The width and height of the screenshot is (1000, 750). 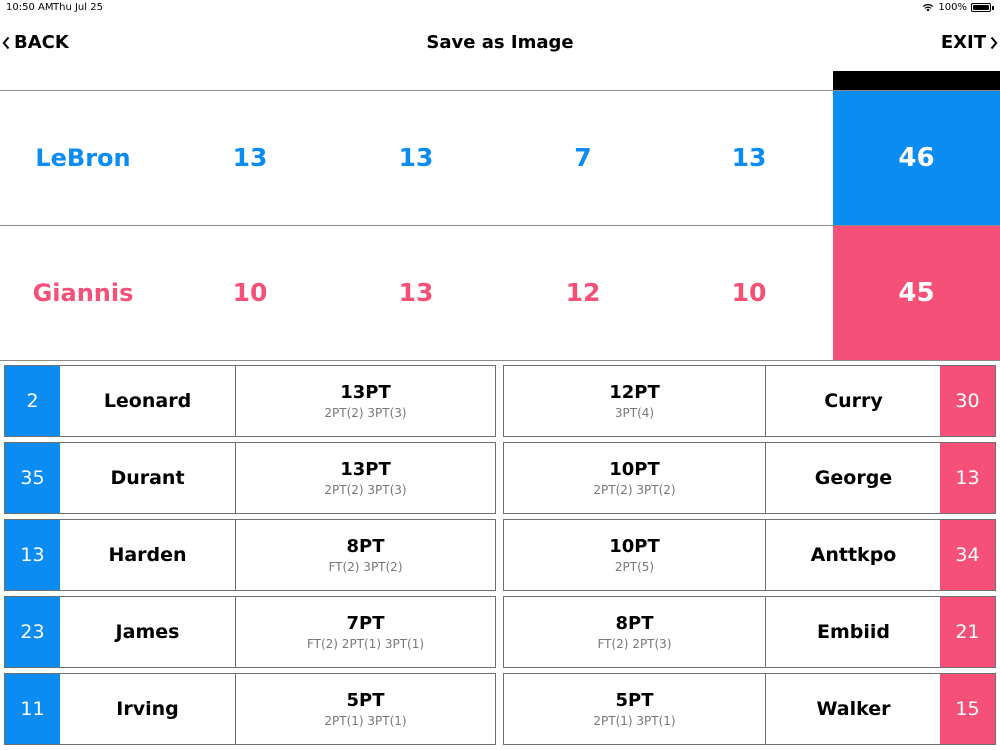 I want to click on jersey-number: 35, so click(x=32, y=478).